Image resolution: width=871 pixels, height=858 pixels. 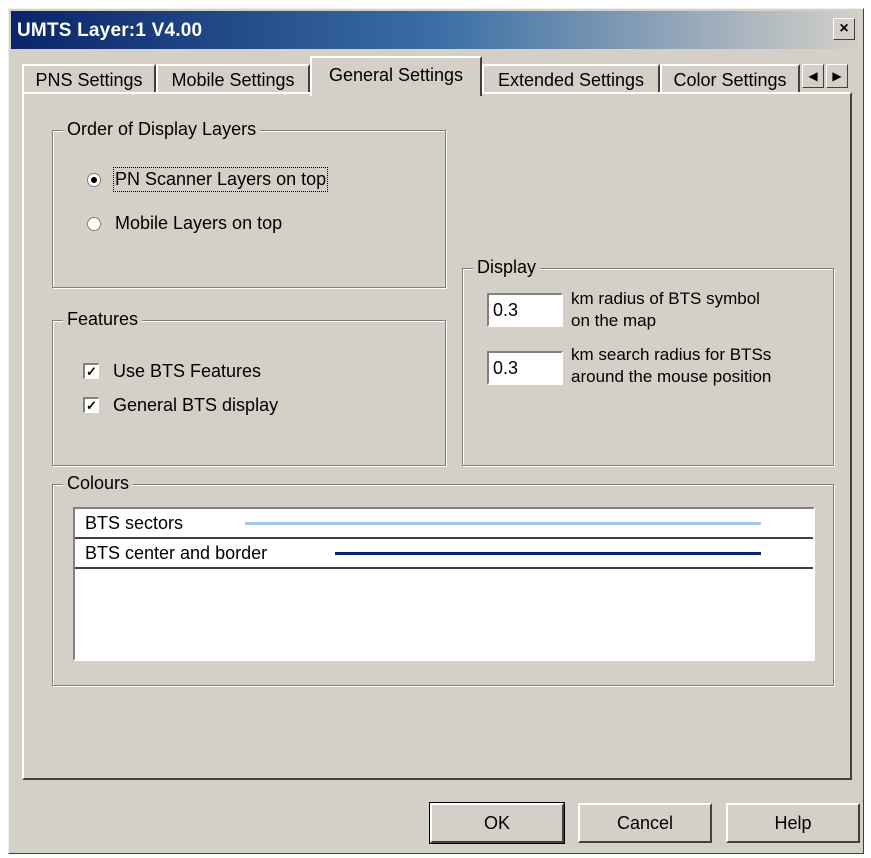 I want to click on close-icon: ×, so click(x=844, y=28).